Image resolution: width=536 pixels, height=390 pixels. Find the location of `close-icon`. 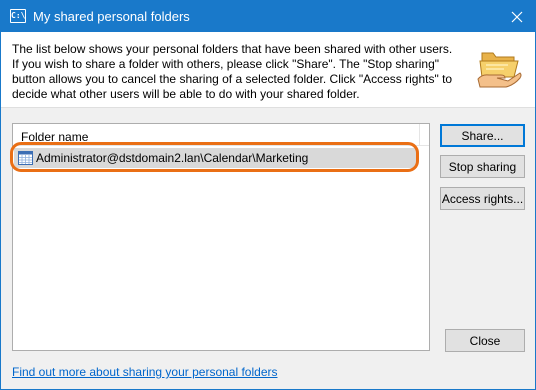

close-icon is located at coordinates (517, 16).